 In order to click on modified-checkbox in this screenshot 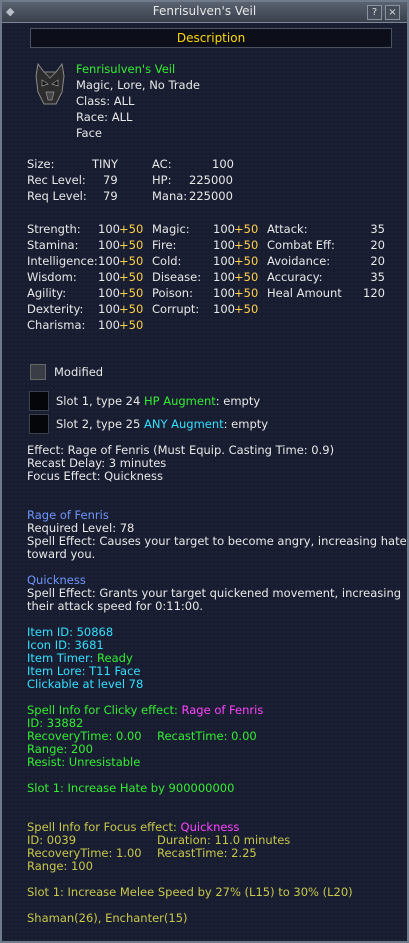, I will do `click(38, 372)`.